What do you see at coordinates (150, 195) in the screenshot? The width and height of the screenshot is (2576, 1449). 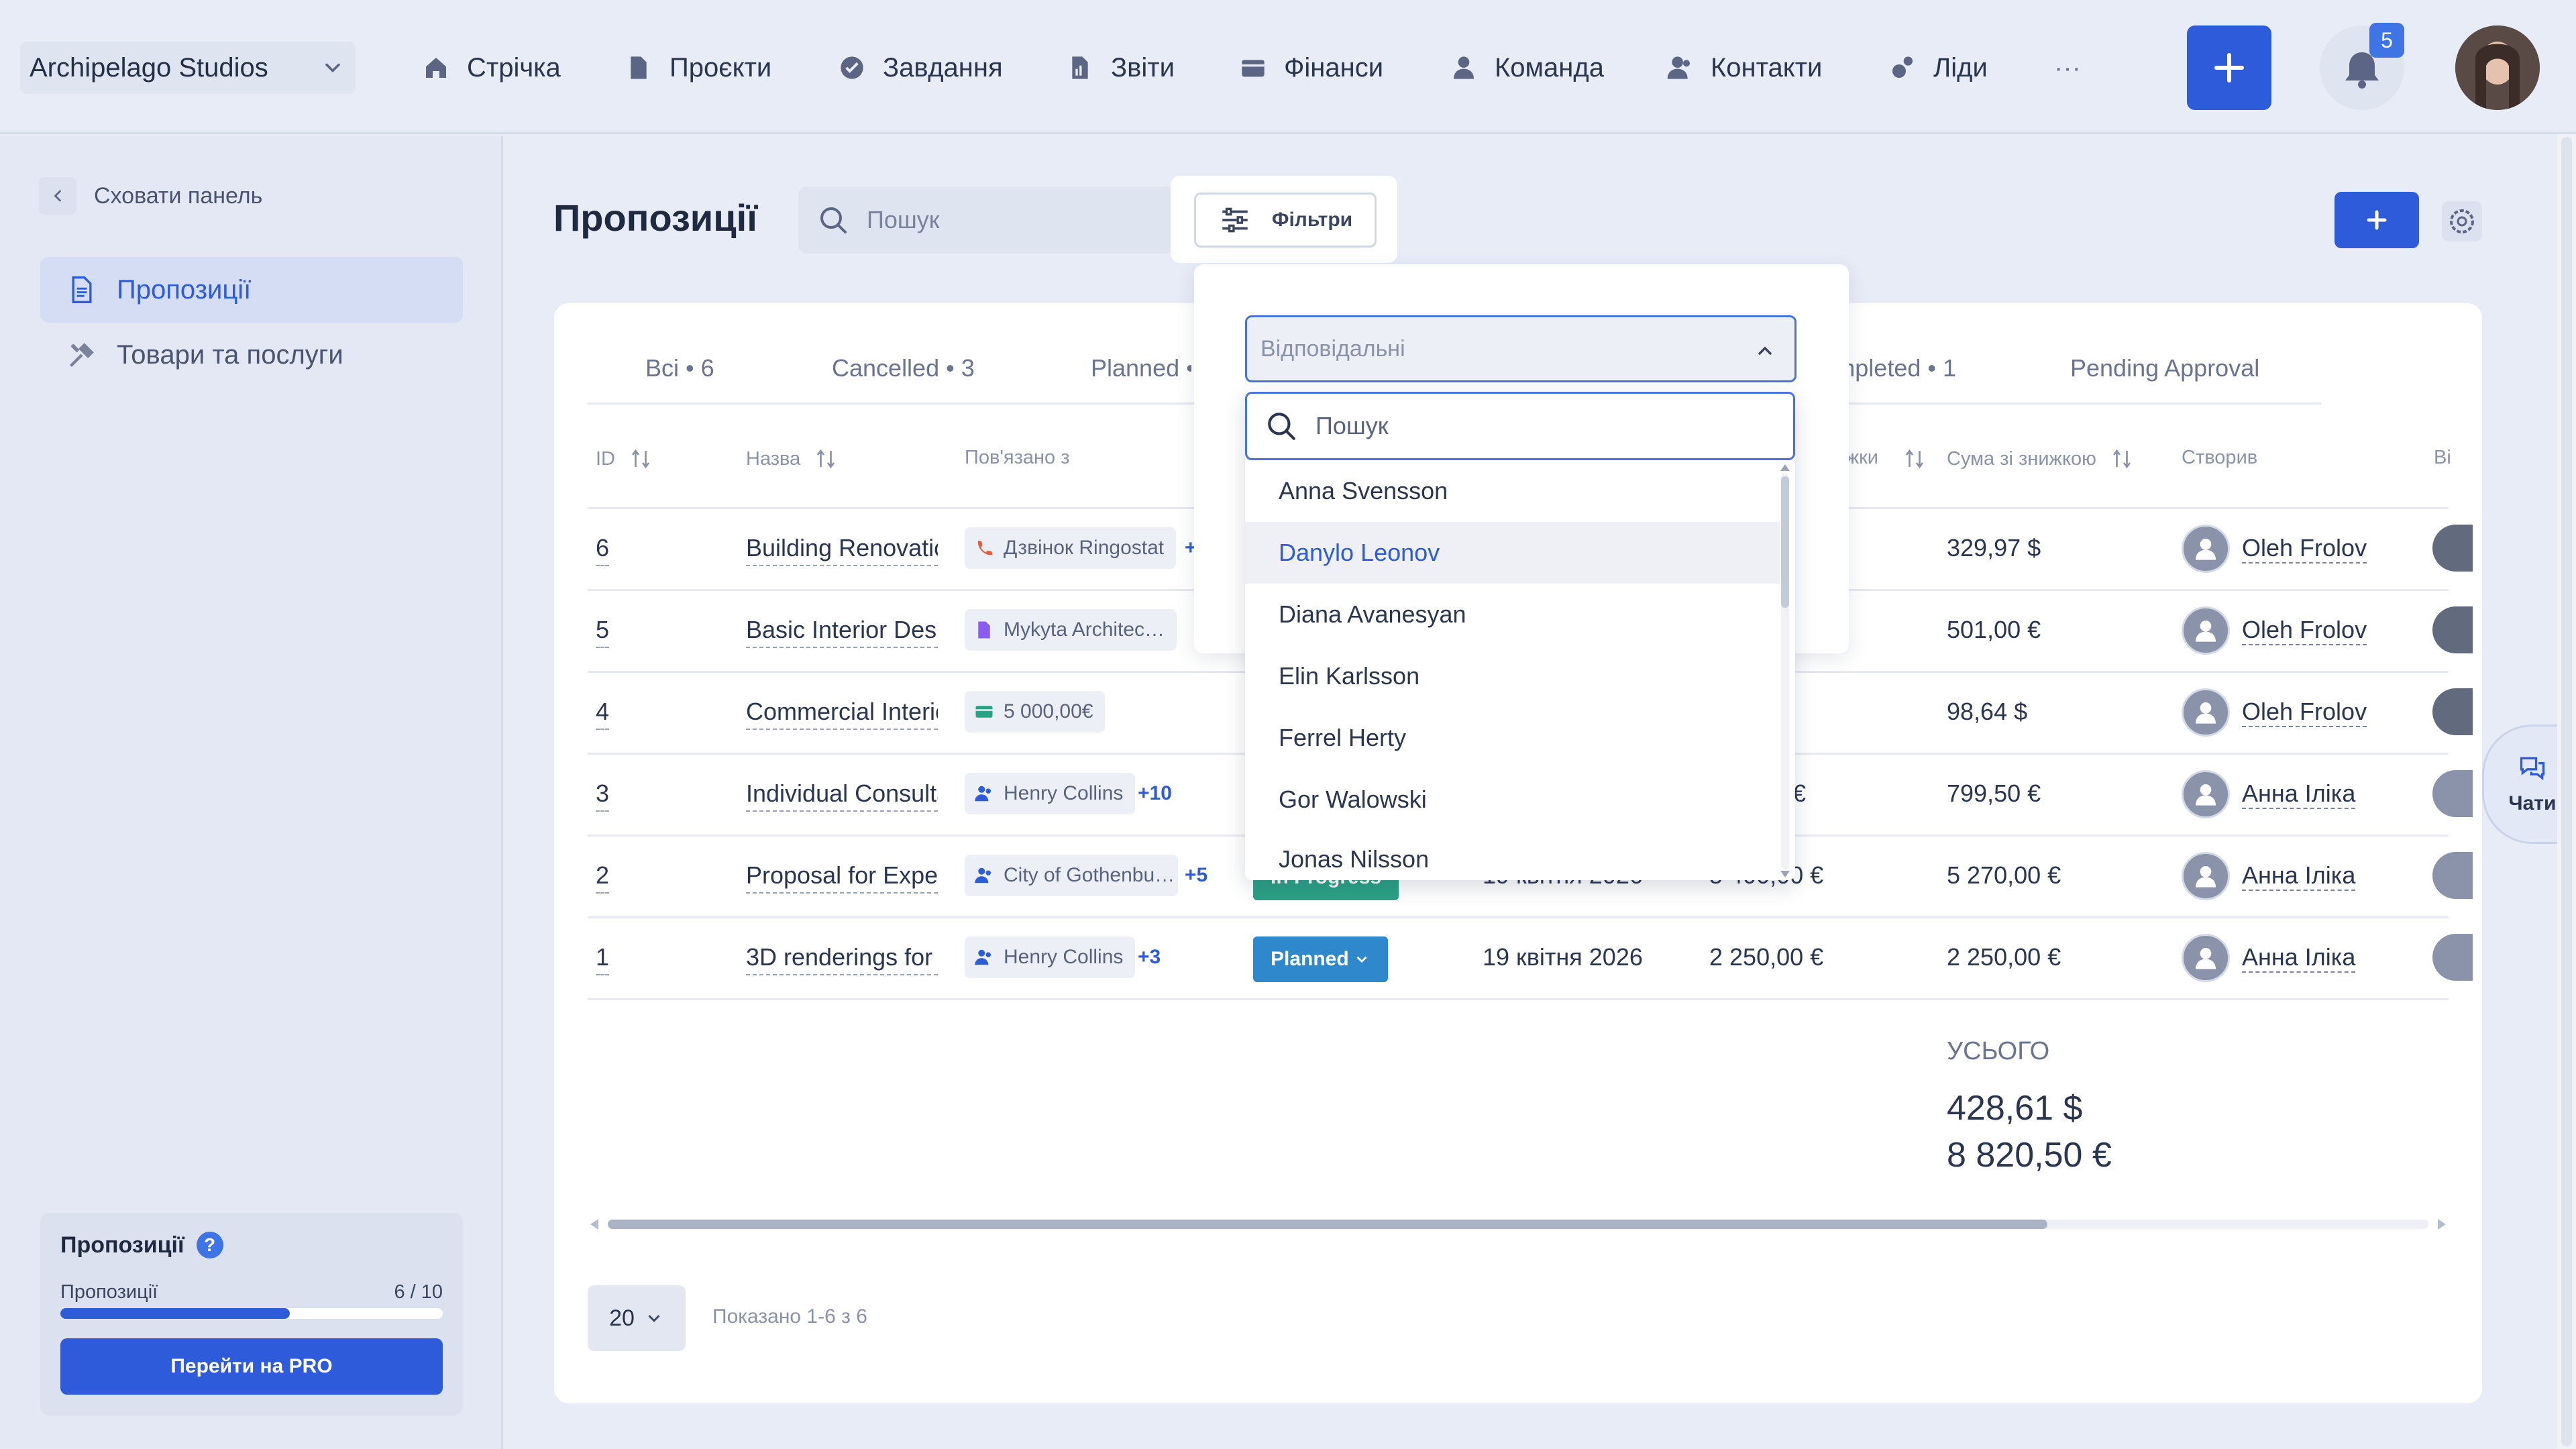 I see `hide-panel-button: Сховати панель` at bounding box center [150, 195].